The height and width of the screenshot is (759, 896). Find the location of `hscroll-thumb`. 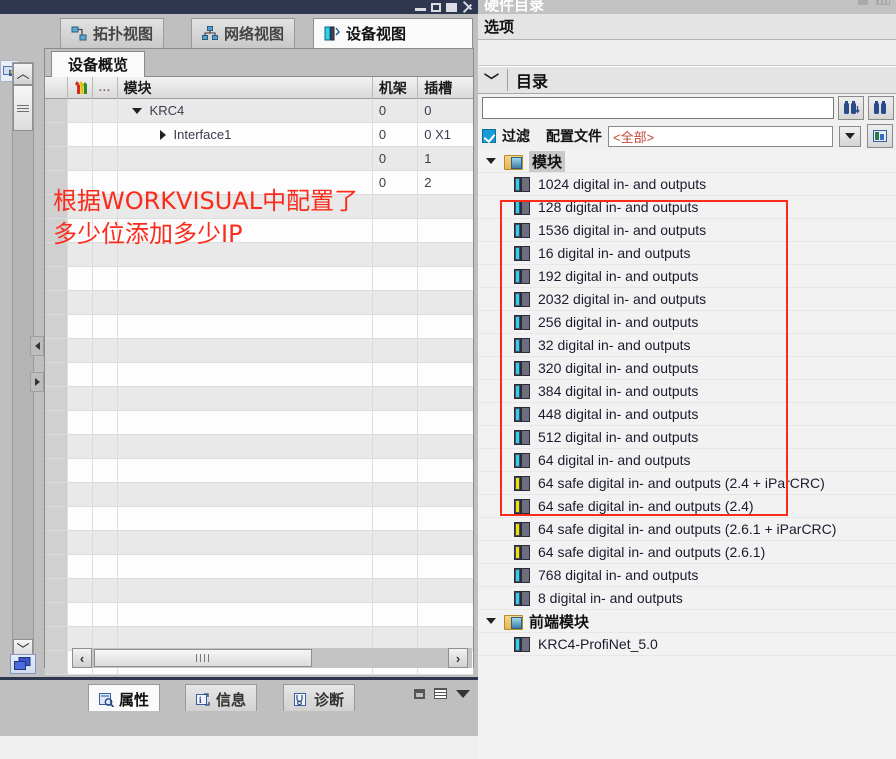

hscroll-thumb is located at coordinates (203, 658).